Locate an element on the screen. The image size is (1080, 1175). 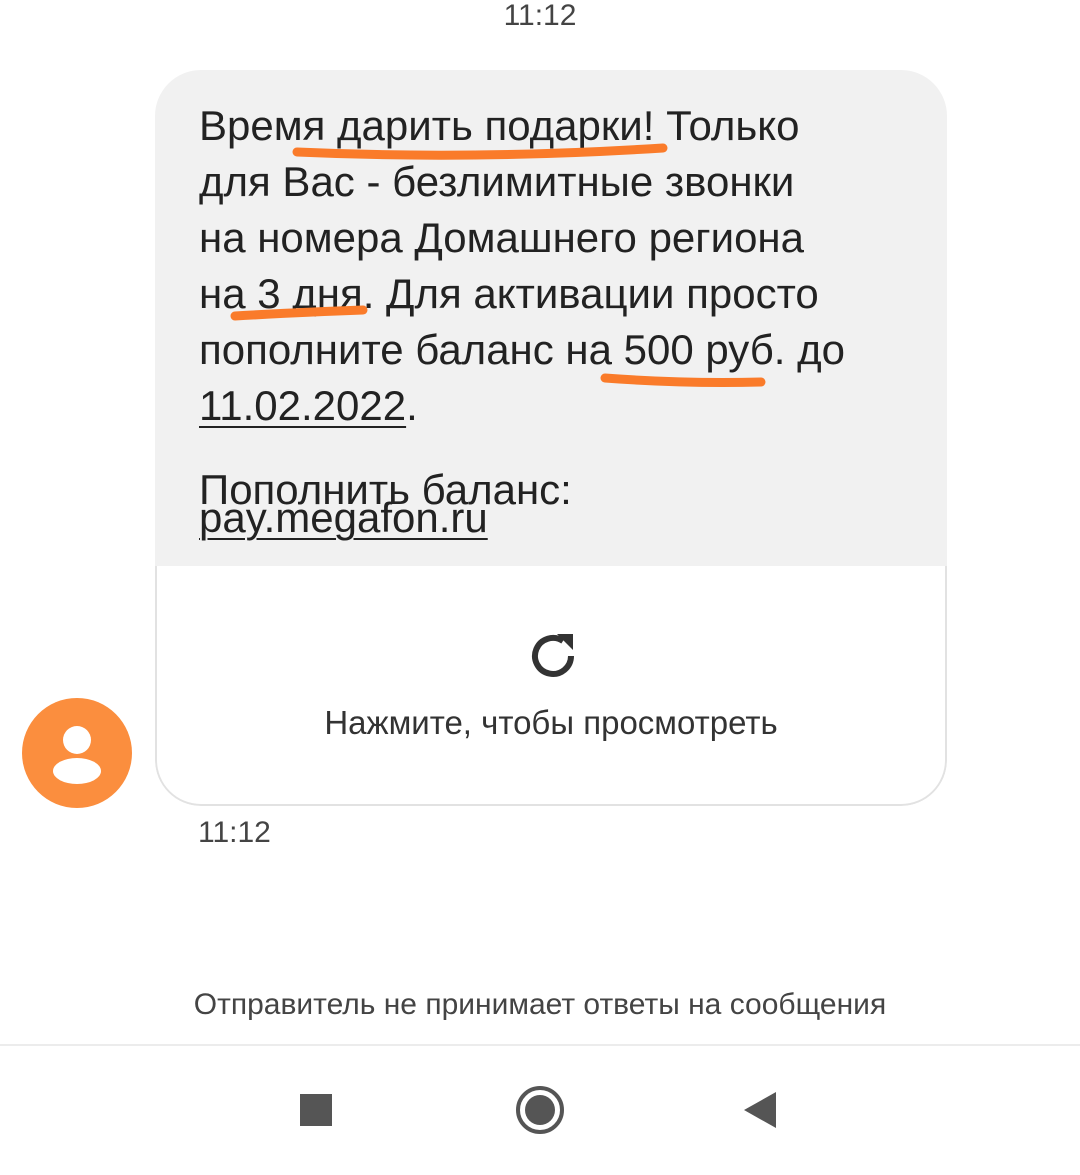
date-link: 11.02.2022. is located at coordinates (308, 406).